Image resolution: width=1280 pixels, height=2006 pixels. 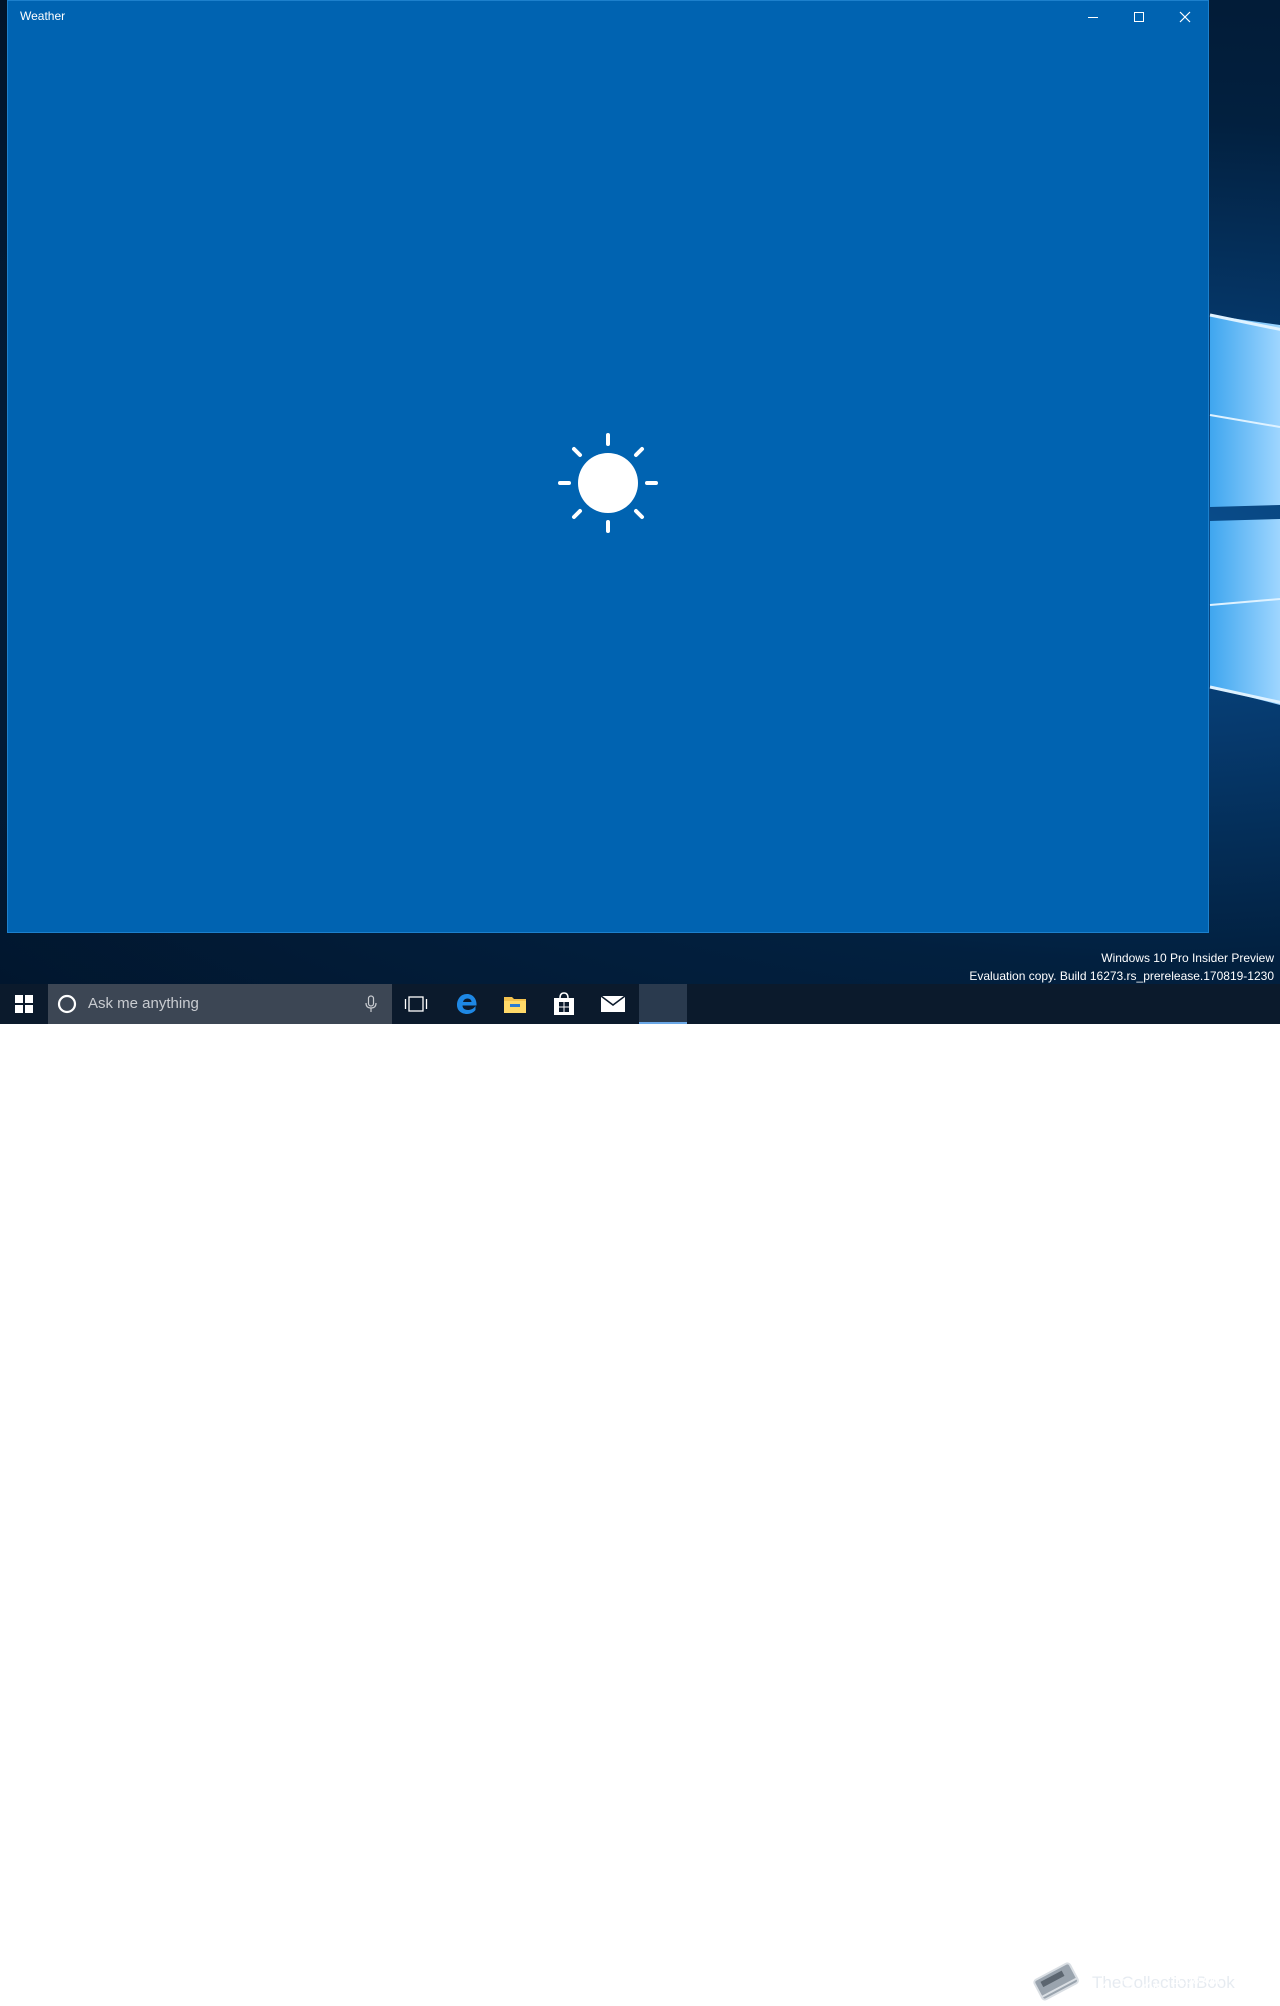 What do you see at coordinates (1105, 1987) in the screenshot?
I see `chevron-up-icon` at bounding box center [1105, 1987].